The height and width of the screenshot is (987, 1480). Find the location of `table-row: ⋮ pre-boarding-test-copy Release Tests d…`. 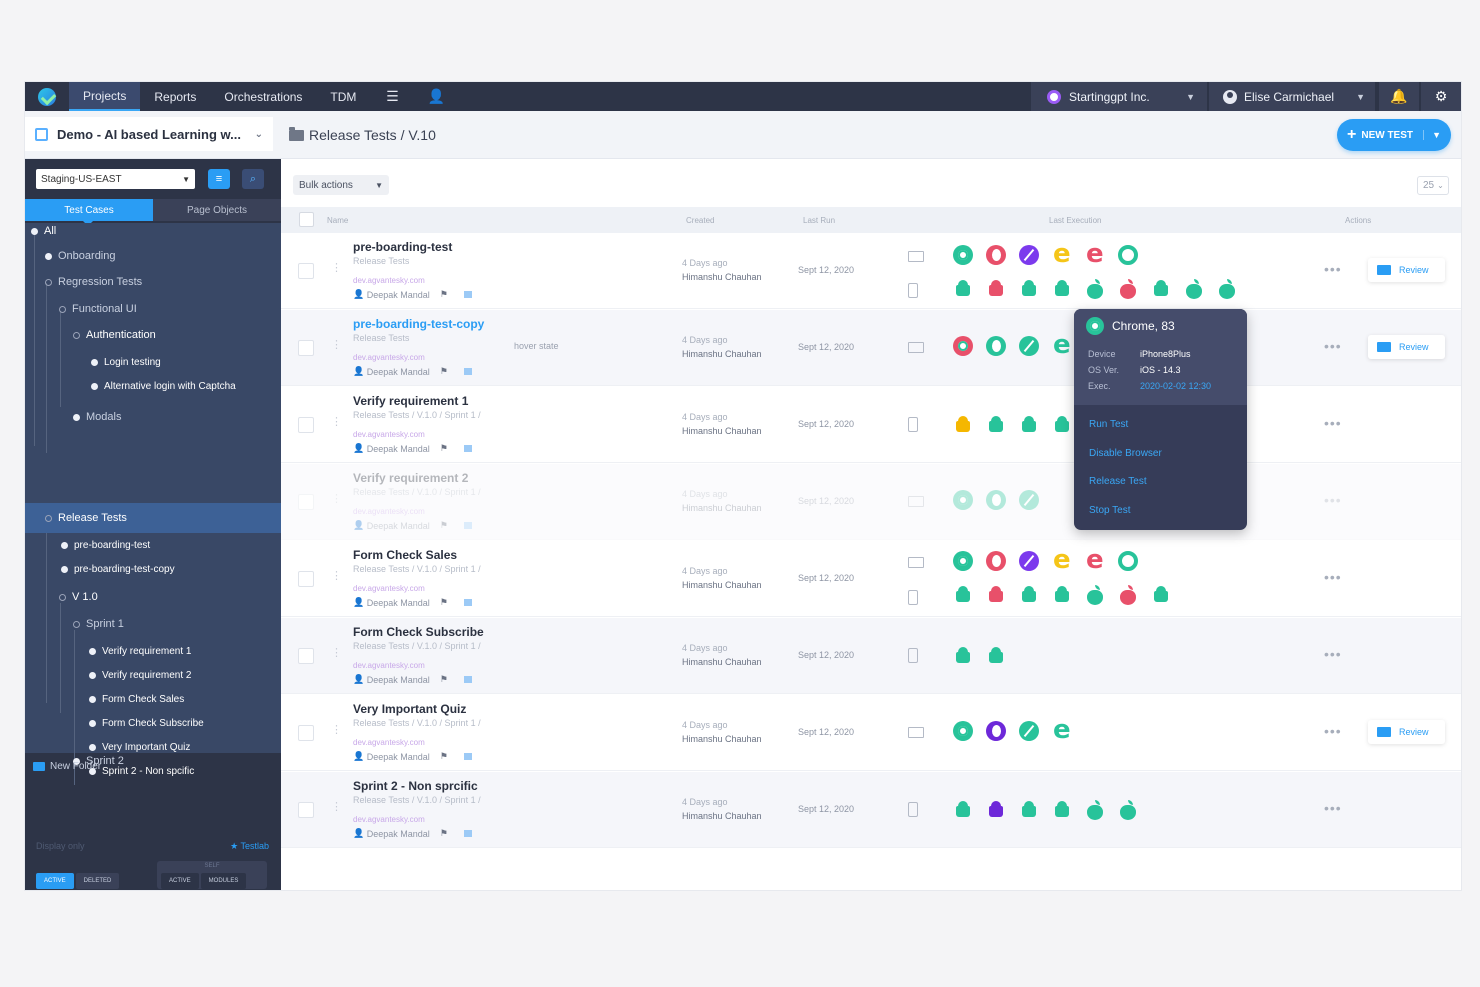

table-row: ⋮ pre-boarding-test-copy Release Tests d… is located at coordinates (871, 348).